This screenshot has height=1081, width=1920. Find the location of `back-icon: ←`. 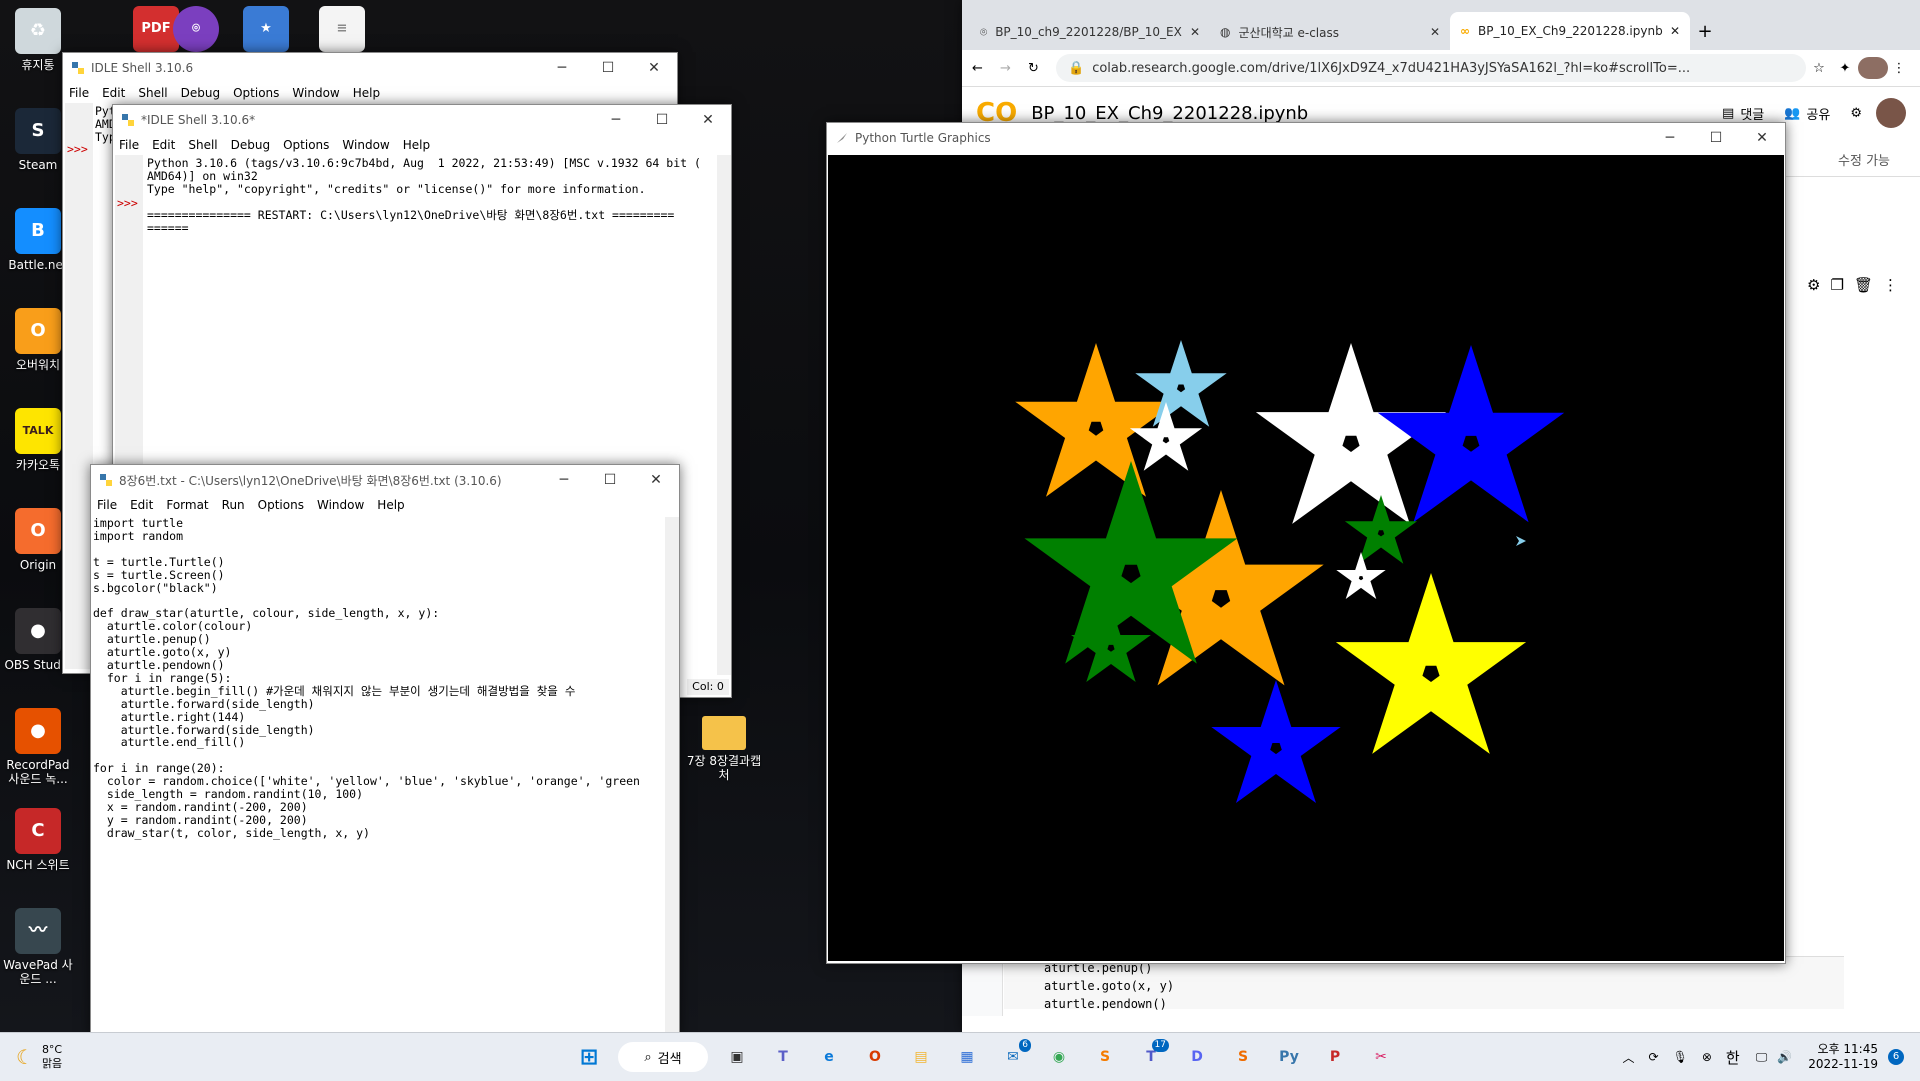

back-icon: ← is located at coordinates (986, 68).